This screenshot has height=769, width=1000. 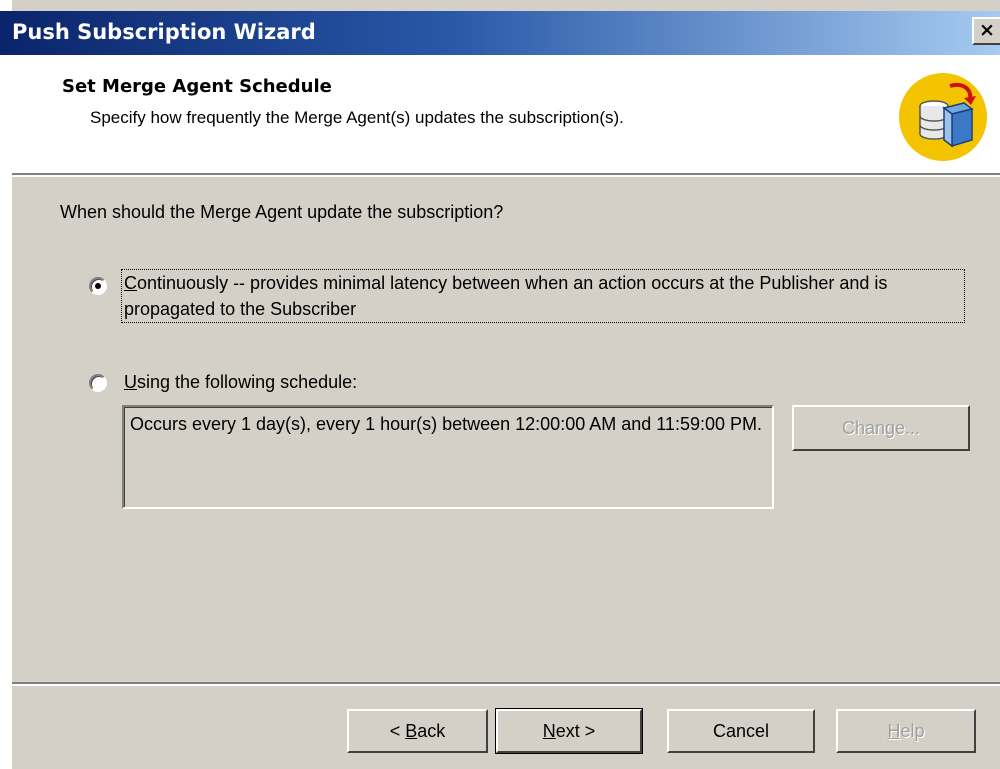 What do you see at coordinates (247, 382) in the screenshot?
I see `schedule-option-text: sing the following schedule:` at bounding box center [247, 382].